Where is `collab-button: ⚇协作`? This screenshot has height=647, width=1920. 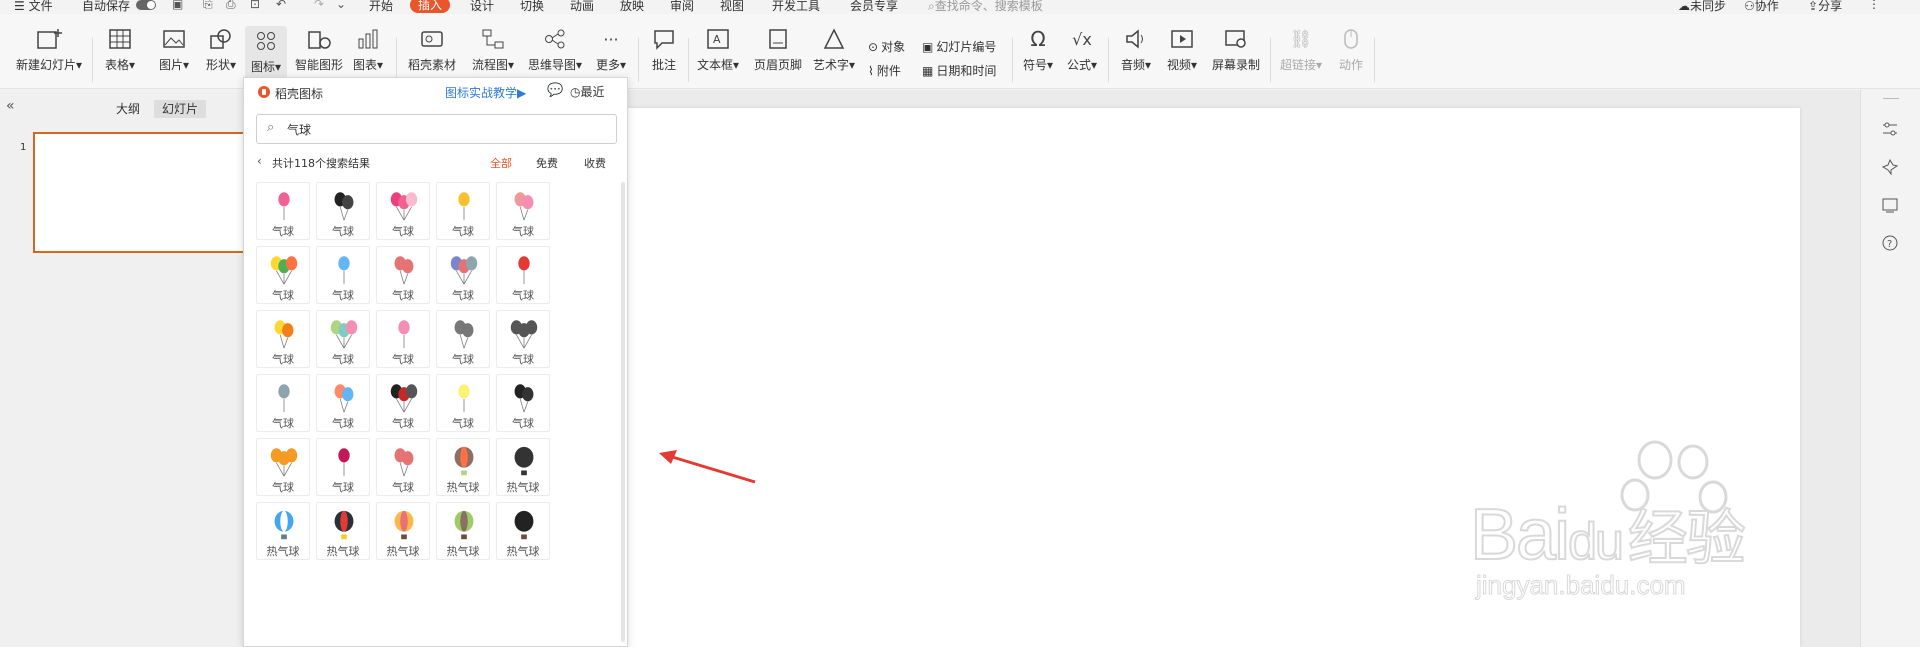 collab-button: ⚇协作 is located at coordinates (1761, 7).